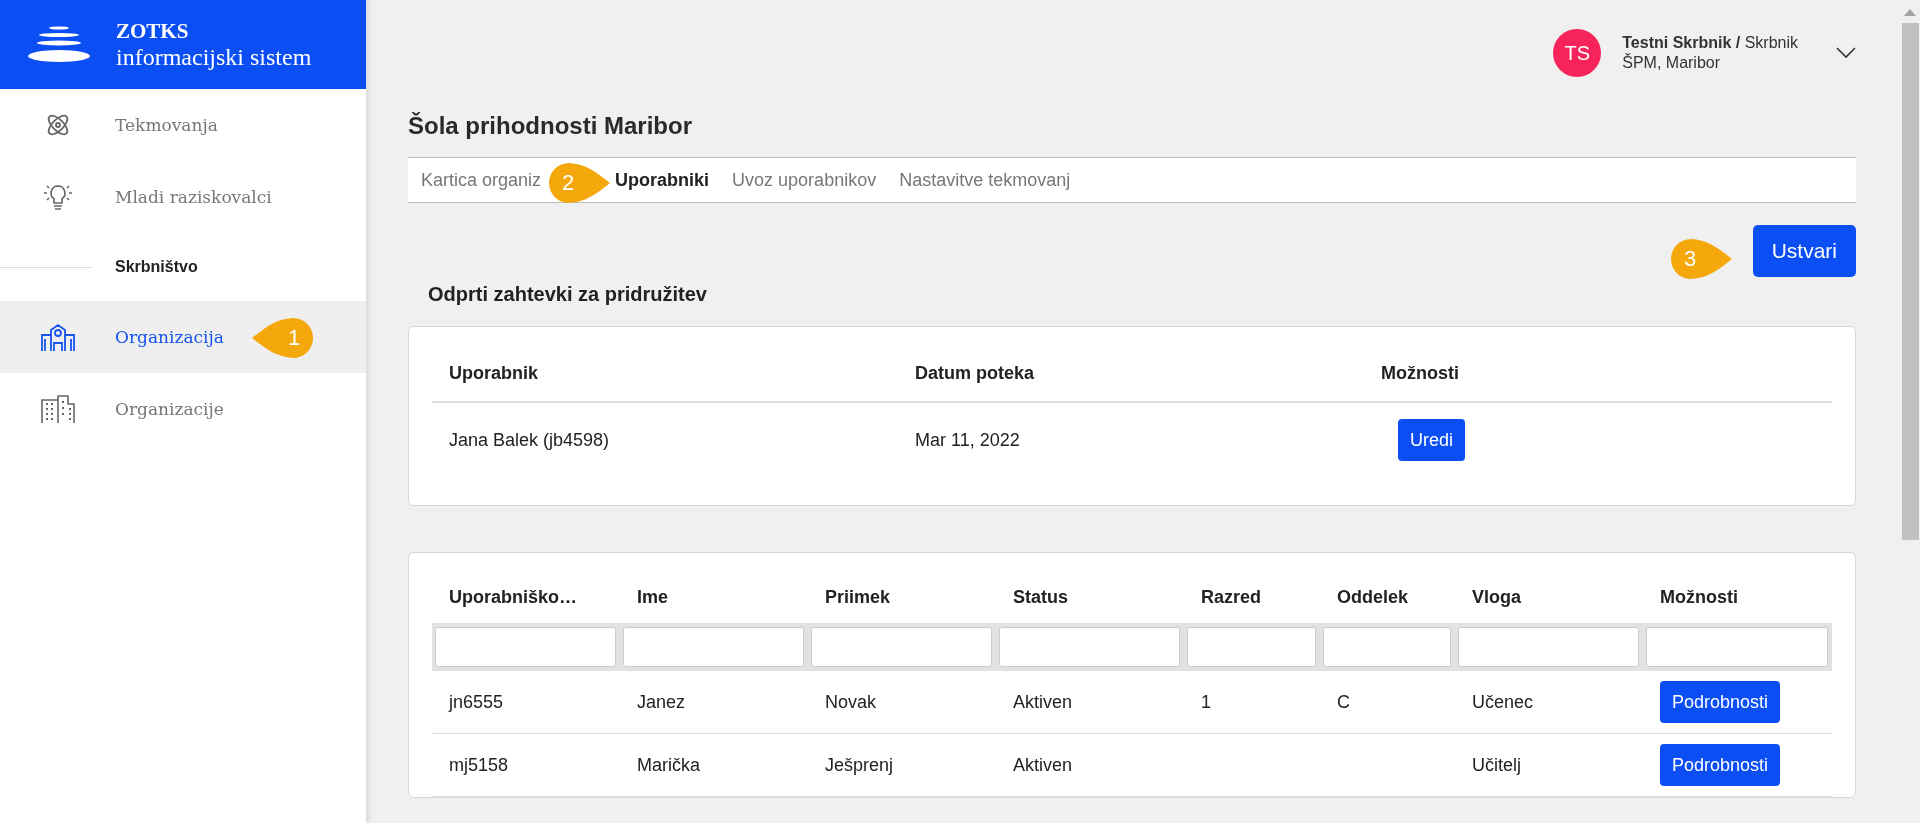 The height and width of the screenshot is (823, 1920). I want to click on table-cell-text: Učenec, so click(1503, 702).